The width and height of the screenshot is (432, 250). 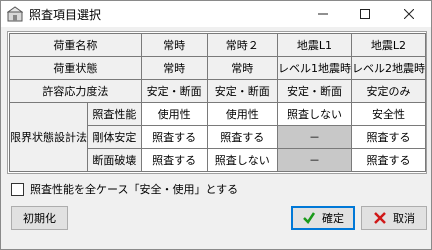 I want to click on minimize-icon, so click(x=323, y=14).